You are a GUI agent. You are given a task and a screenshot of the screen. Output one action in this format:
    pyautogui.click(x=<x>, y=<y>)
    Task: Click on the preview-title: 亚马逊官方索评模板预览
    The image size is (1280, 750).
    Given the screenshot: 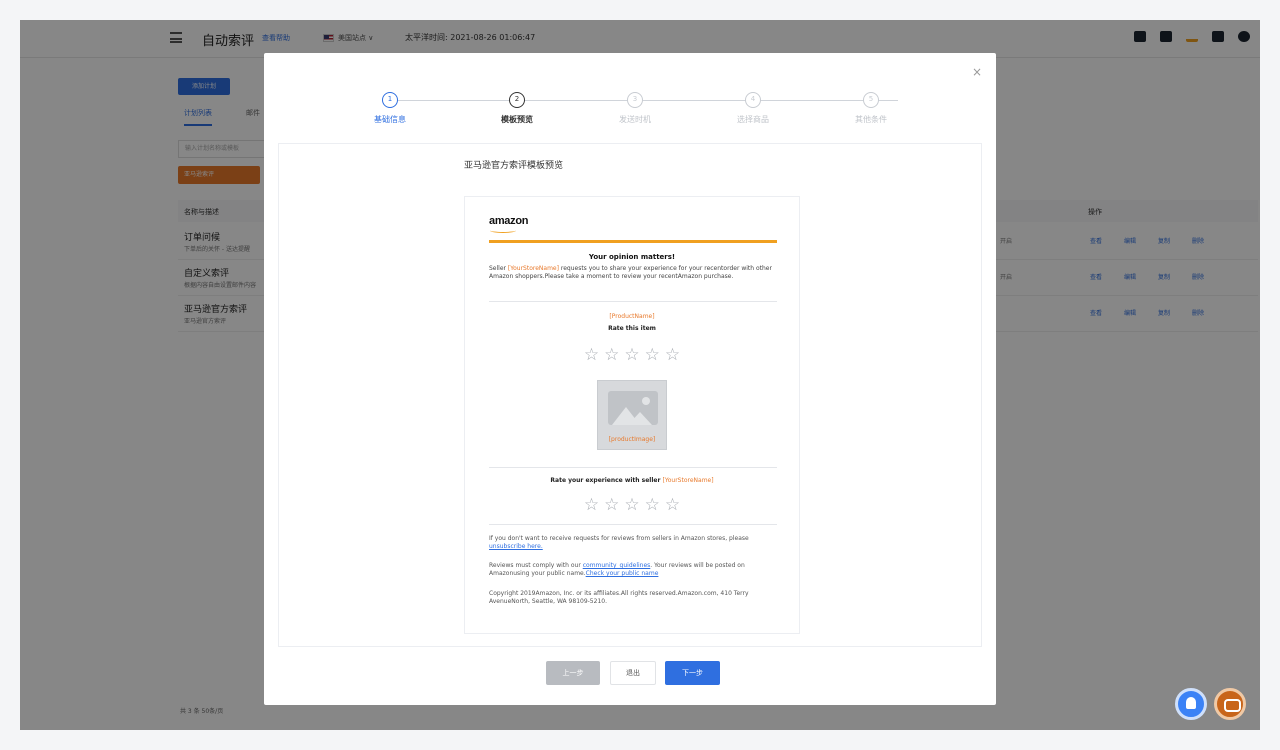 What is the action you would take?
    pyautogui.click(x=514, y=166)
    